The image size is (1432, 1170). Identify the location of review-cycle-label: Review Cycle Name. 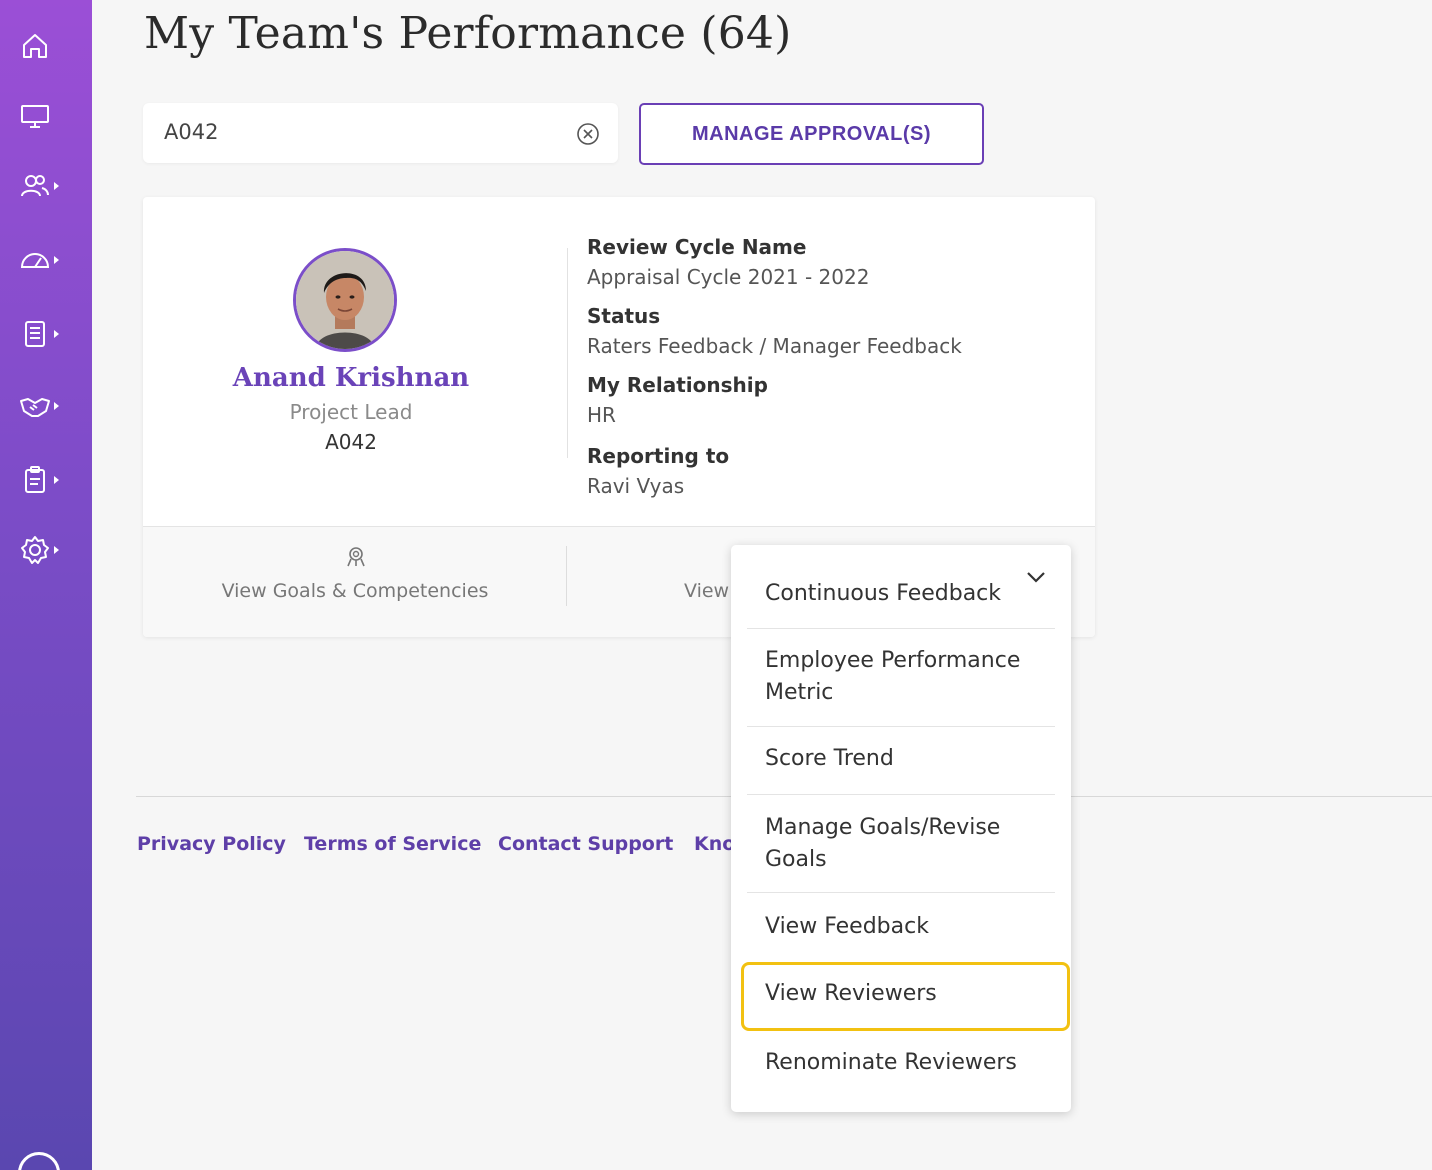
(697, 247).